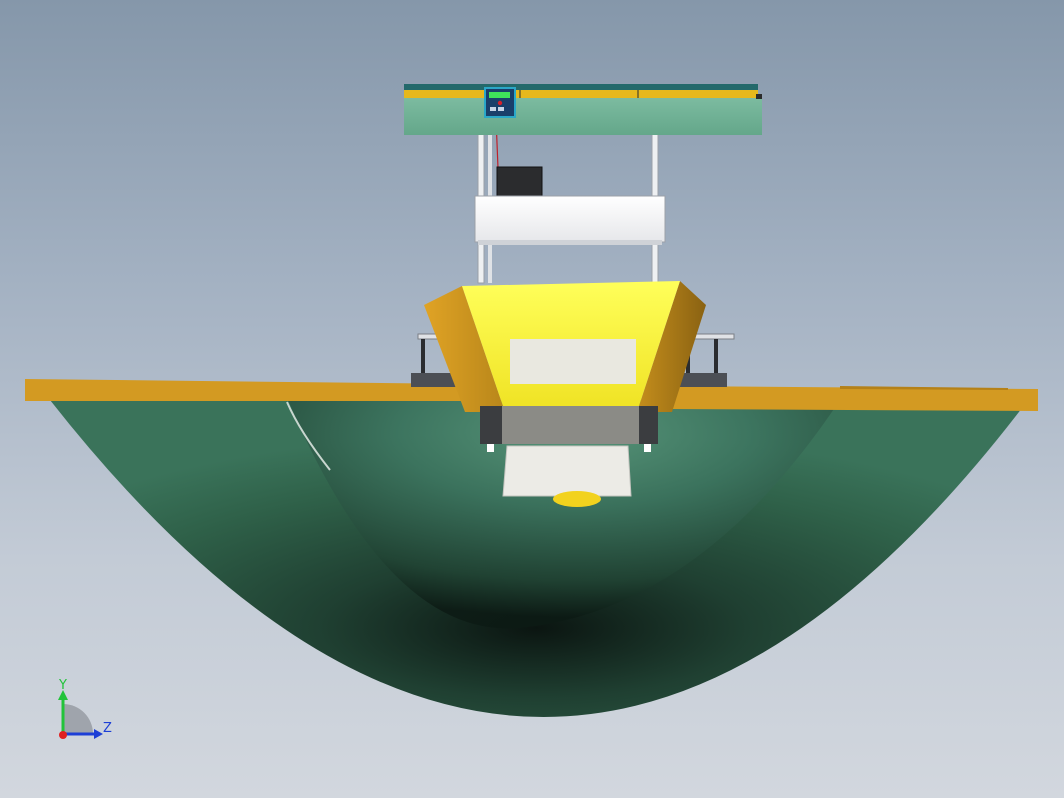 The image size is (1064, 798). What do you see at coordinates (570, 242) in the screenshot?
I see `motor-housing-base` at bounding box center [570, 242].